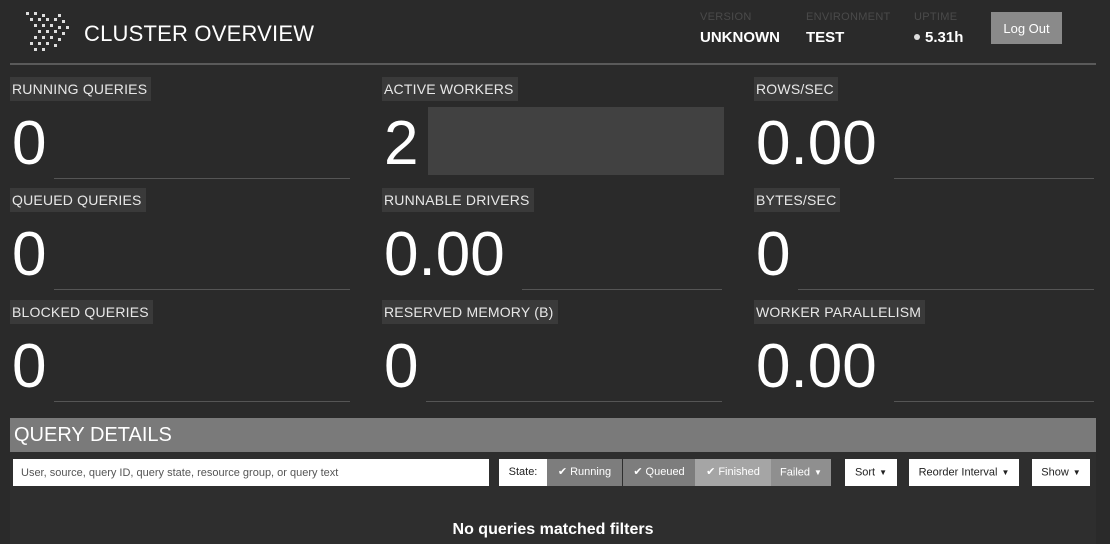 This screenshot has width=1110, height=544. Describe the element at coordinates (665, 472) in the screenshot. I see `filter-queued-label: Queued` at that location.